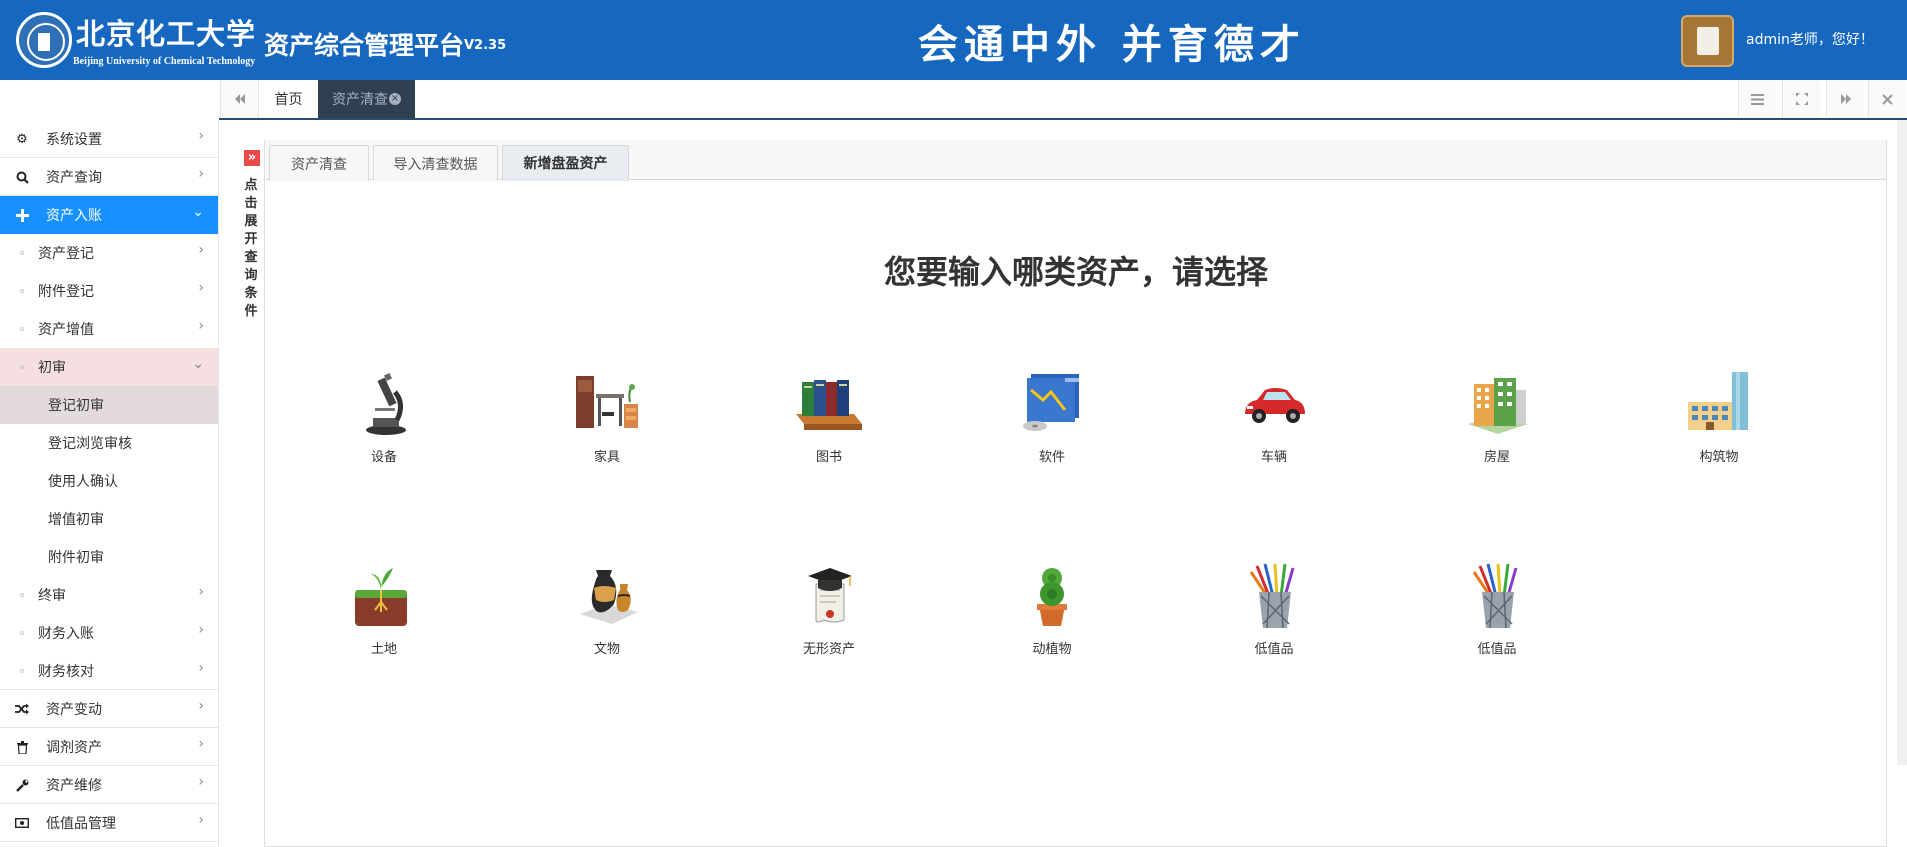 The image size is (1907, 847). What do you see at coordinates (109, 329) in the screenshot?
I see `sidebar-subitem-asset-appreciation: 资产增值 ›` at bounding box center [109, 329].